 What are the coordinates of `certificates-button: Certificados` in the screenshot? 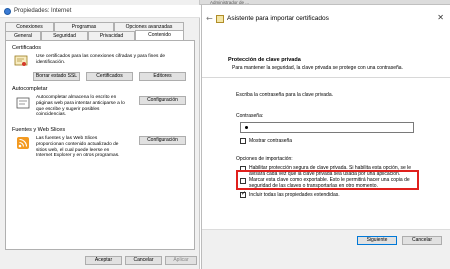 It's located at (109, 76).